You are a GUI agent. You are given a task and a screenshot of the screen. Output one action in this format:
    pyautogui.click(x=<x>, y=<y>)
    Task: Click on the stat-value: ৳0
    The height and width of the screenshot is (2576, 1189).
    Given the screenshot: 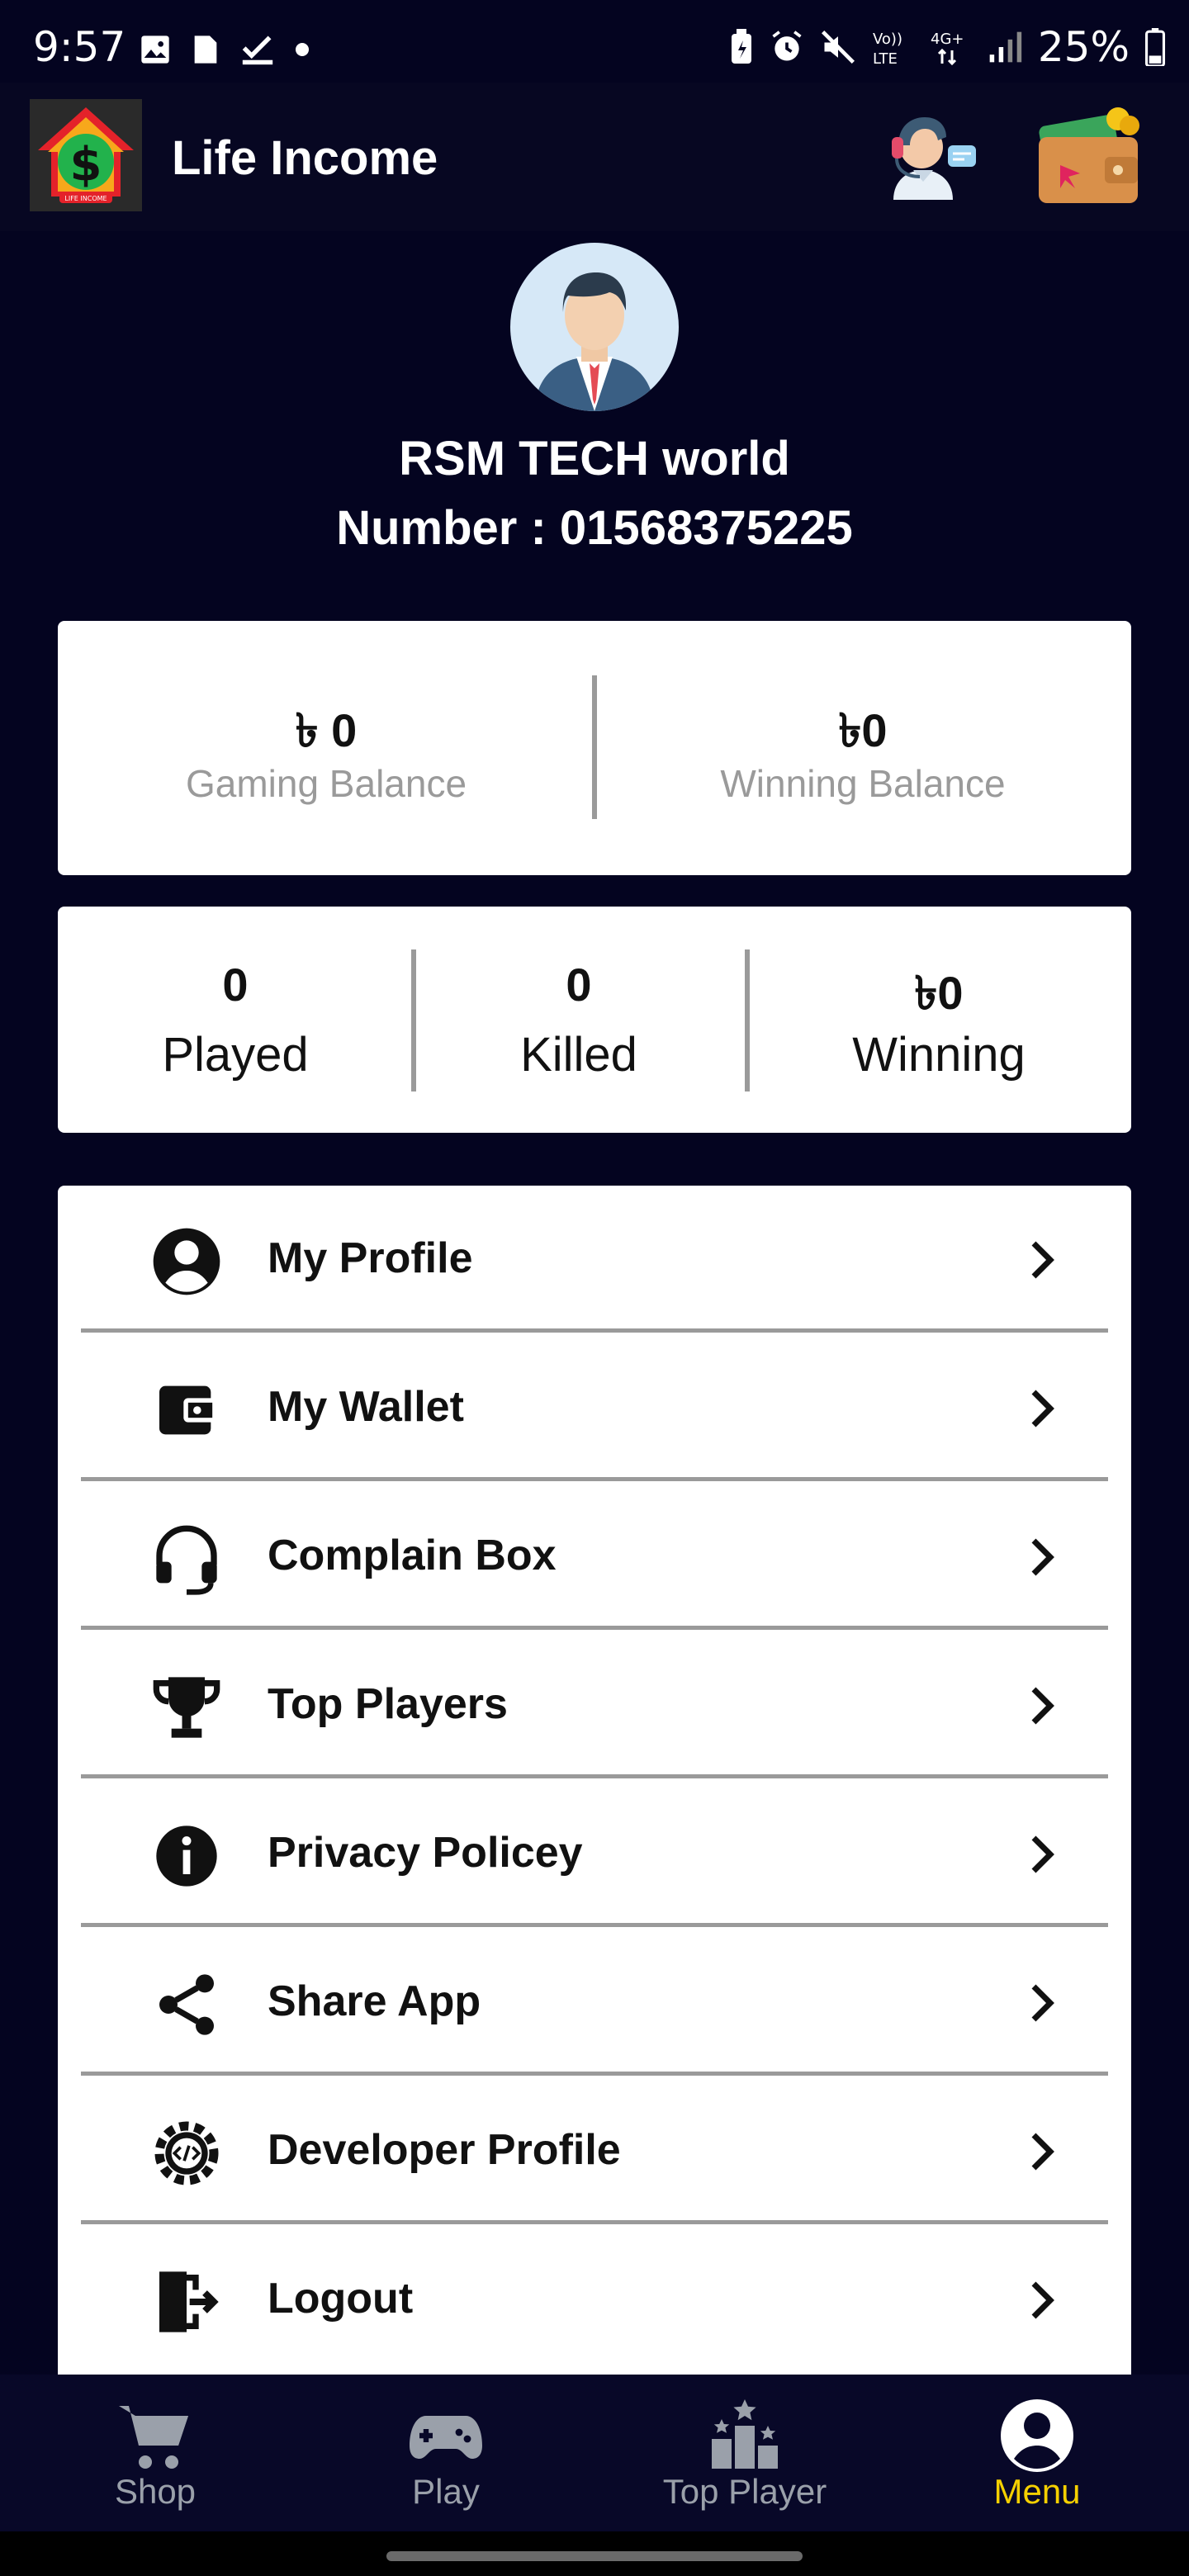 What is the action you would take?
    pyautogui.click(x=939, y=993)
    